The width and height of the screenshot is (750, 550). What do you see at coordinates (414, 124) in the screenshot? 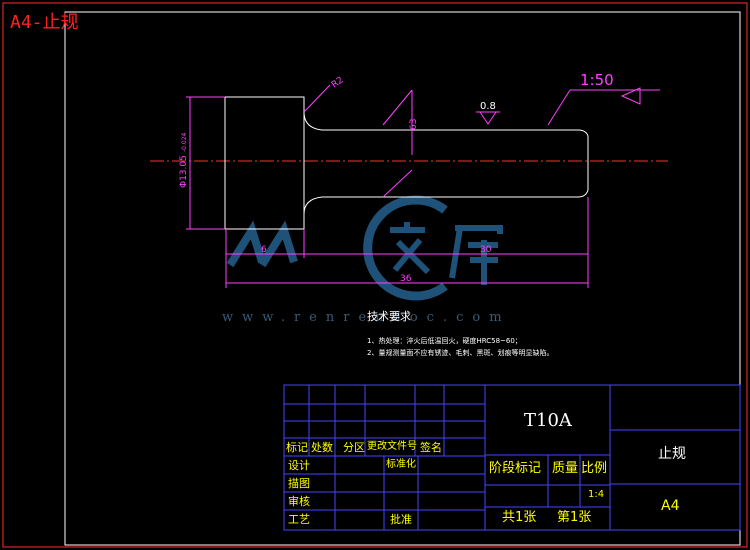
I see `chamfer-dimension: 63` at bounding box center [414, 124].